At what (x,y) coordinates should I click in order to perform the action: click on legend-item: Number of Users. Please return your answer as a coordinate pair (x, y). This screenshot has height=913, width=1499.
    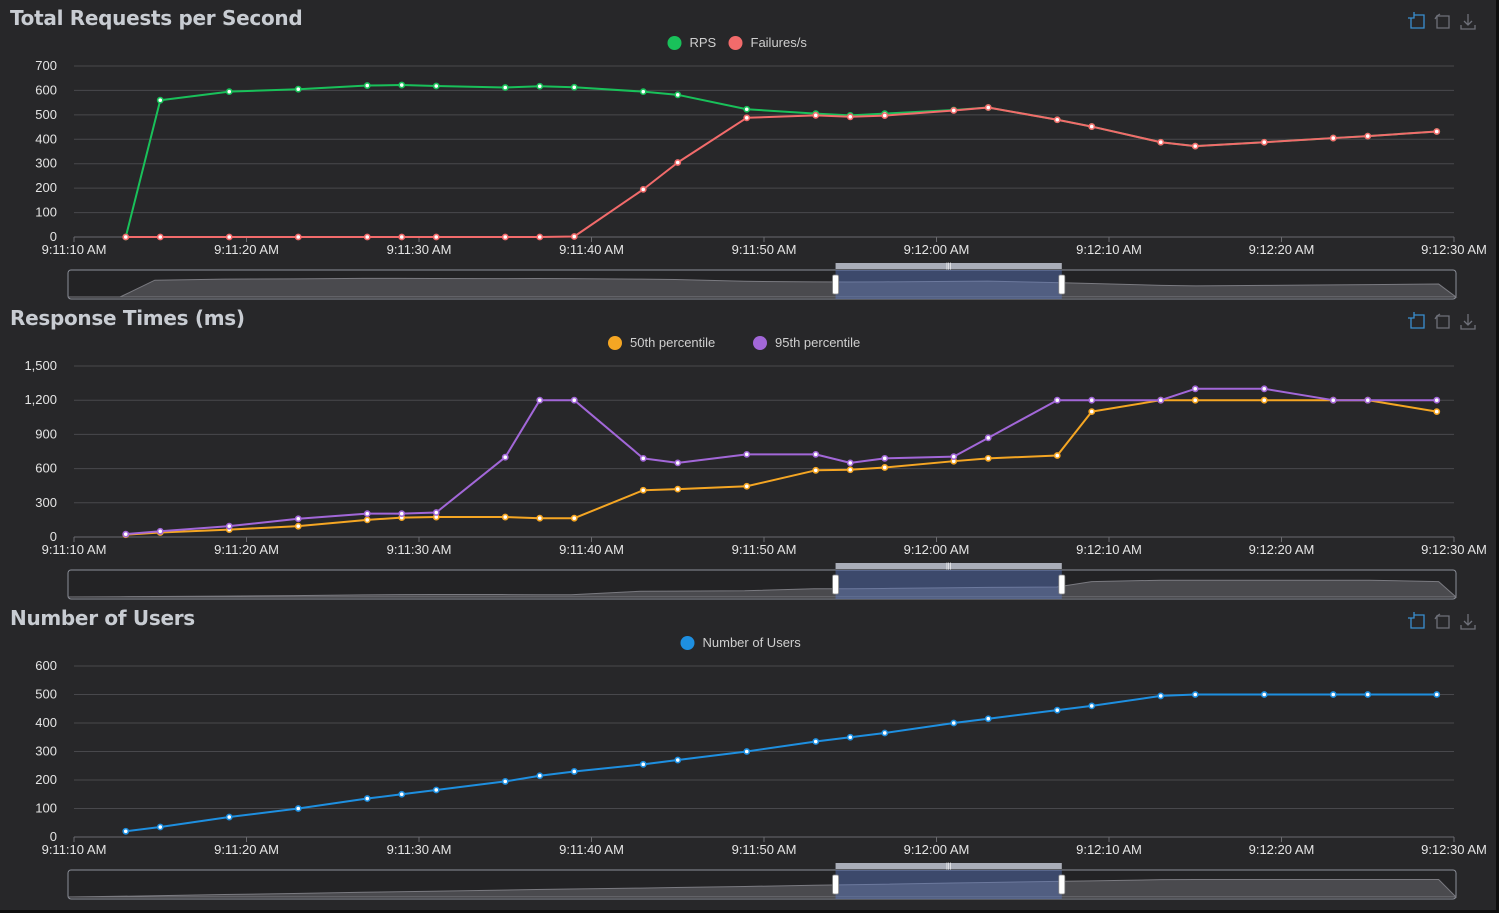
    Looking at the image, I should click on (741, 642).